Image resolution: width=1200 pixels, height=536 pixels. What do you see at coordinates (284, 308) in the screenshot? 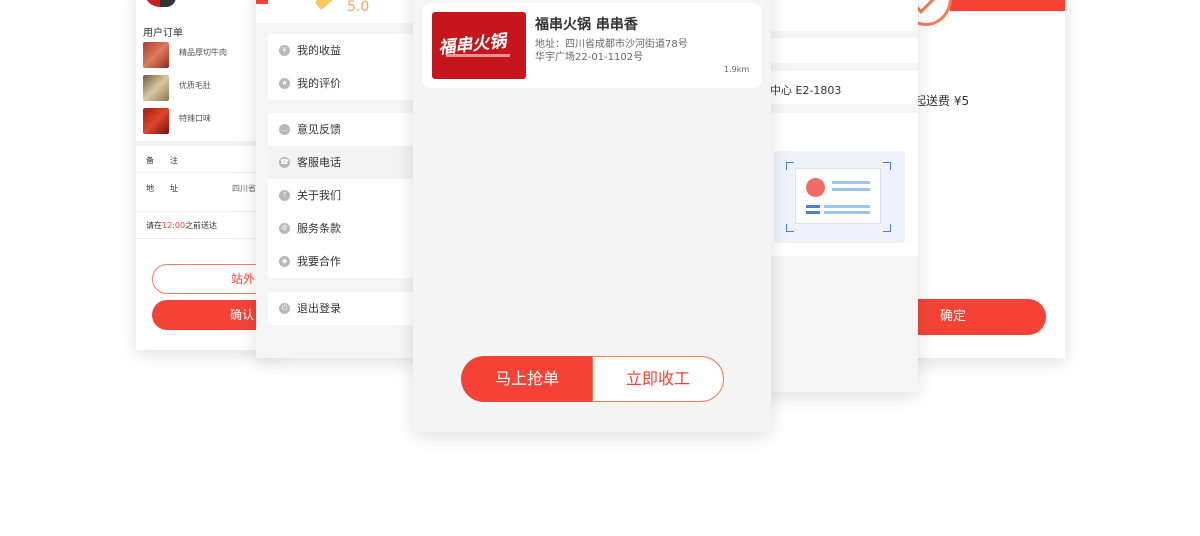
I see `power-icon: ⏻` at bounding box center [284, 308].